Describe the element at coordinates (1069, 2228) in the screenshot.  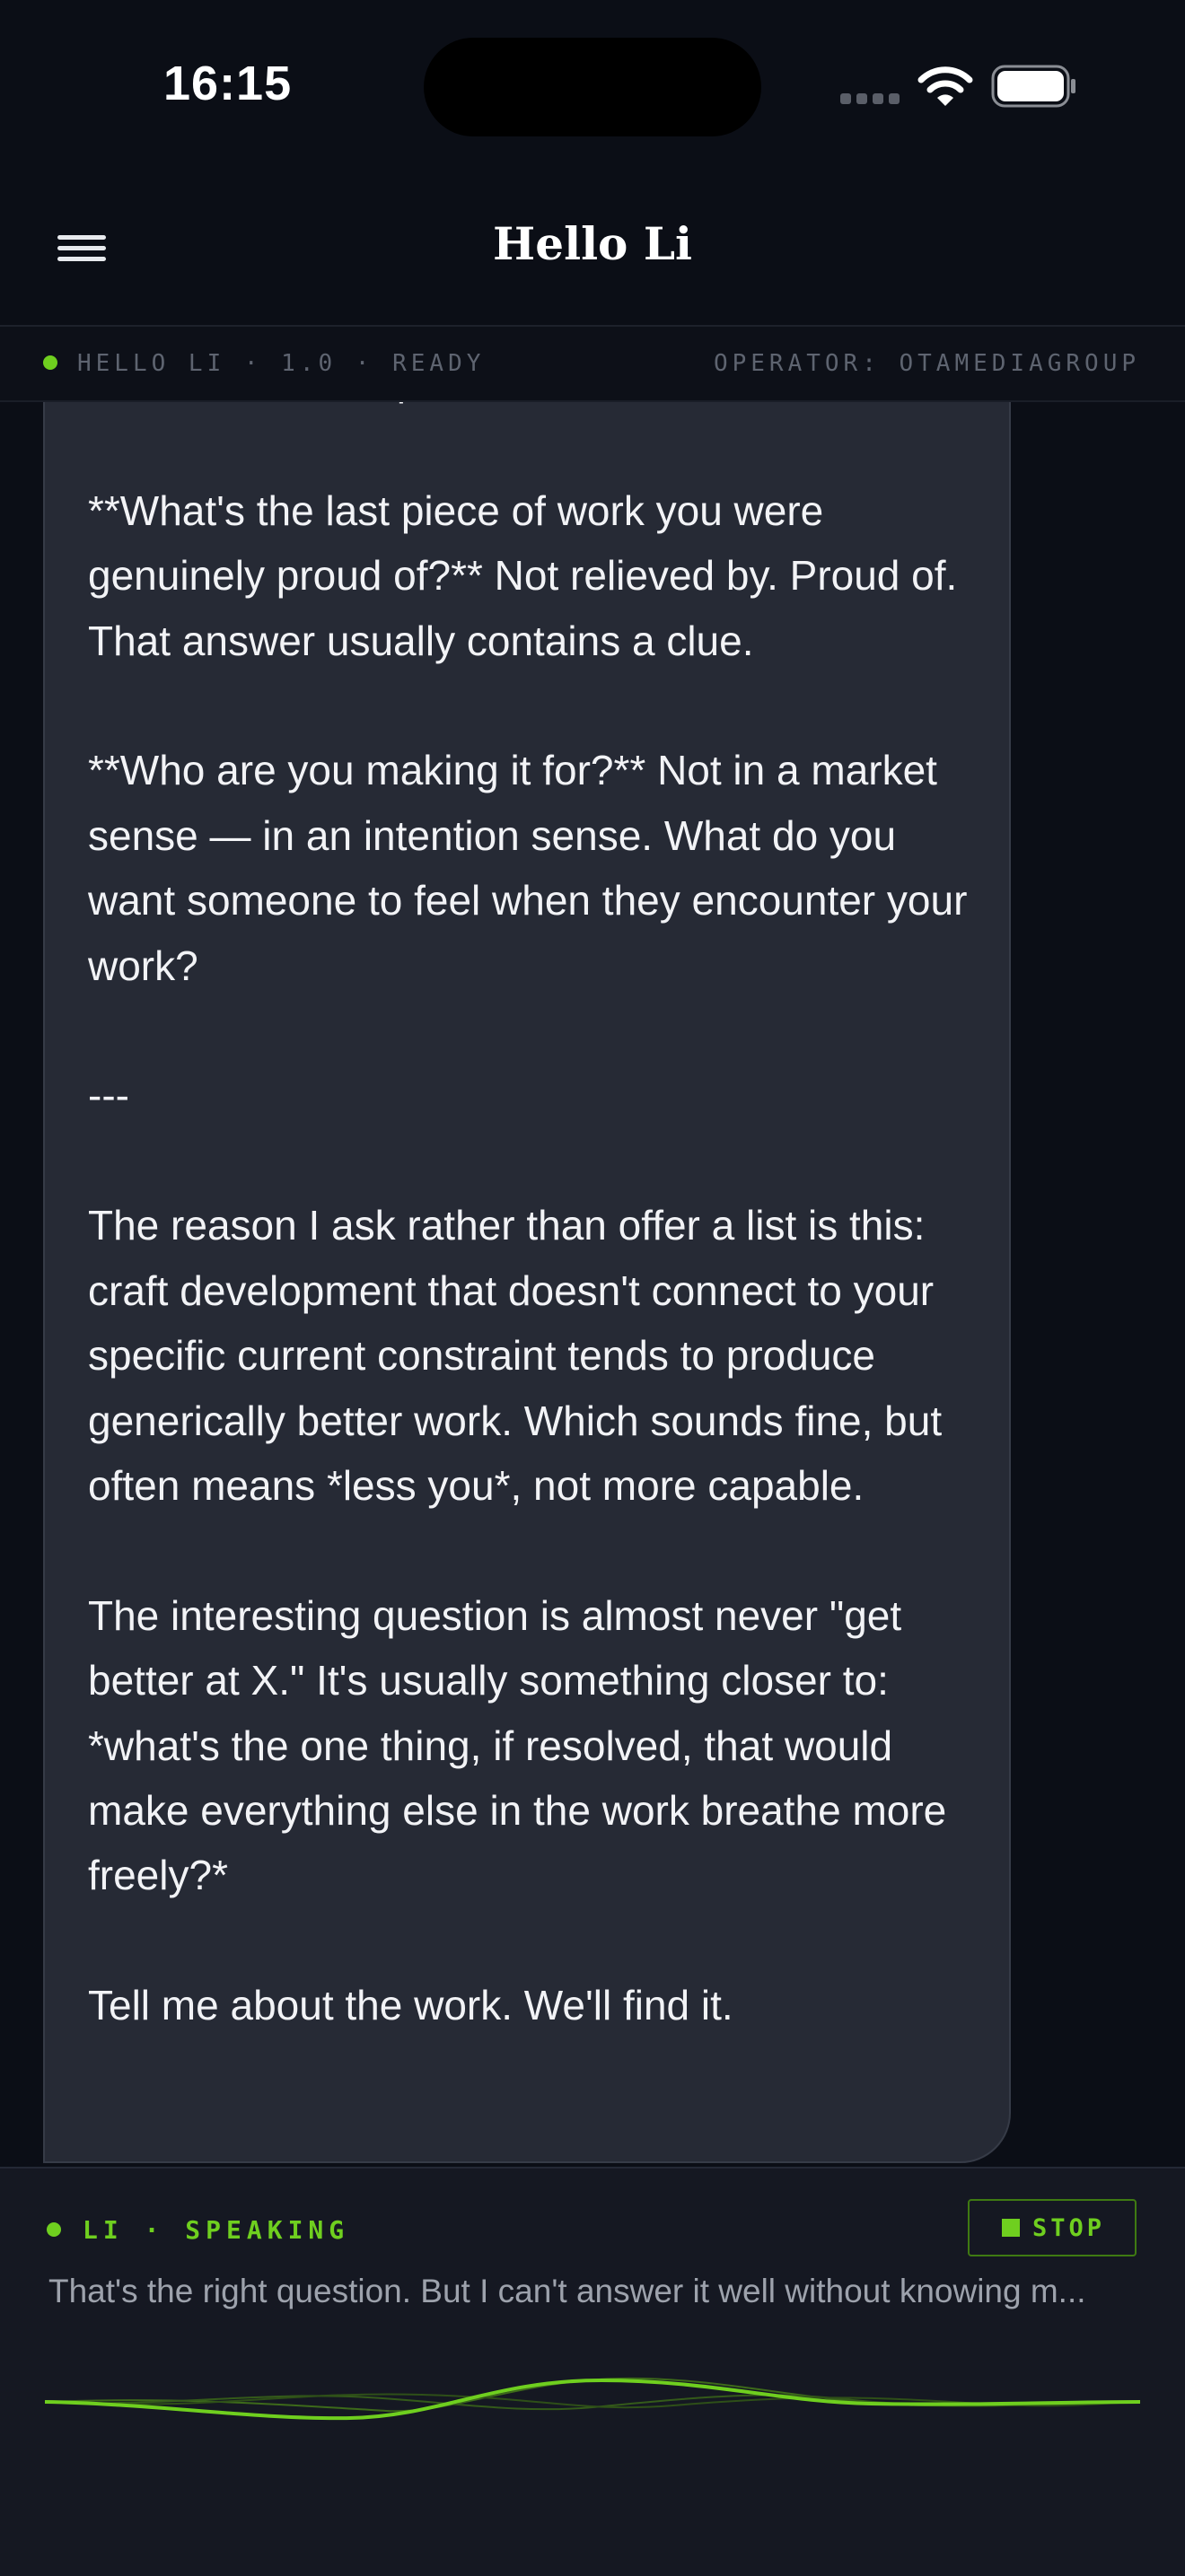
I see `stop-button-label: STOP` at that location.